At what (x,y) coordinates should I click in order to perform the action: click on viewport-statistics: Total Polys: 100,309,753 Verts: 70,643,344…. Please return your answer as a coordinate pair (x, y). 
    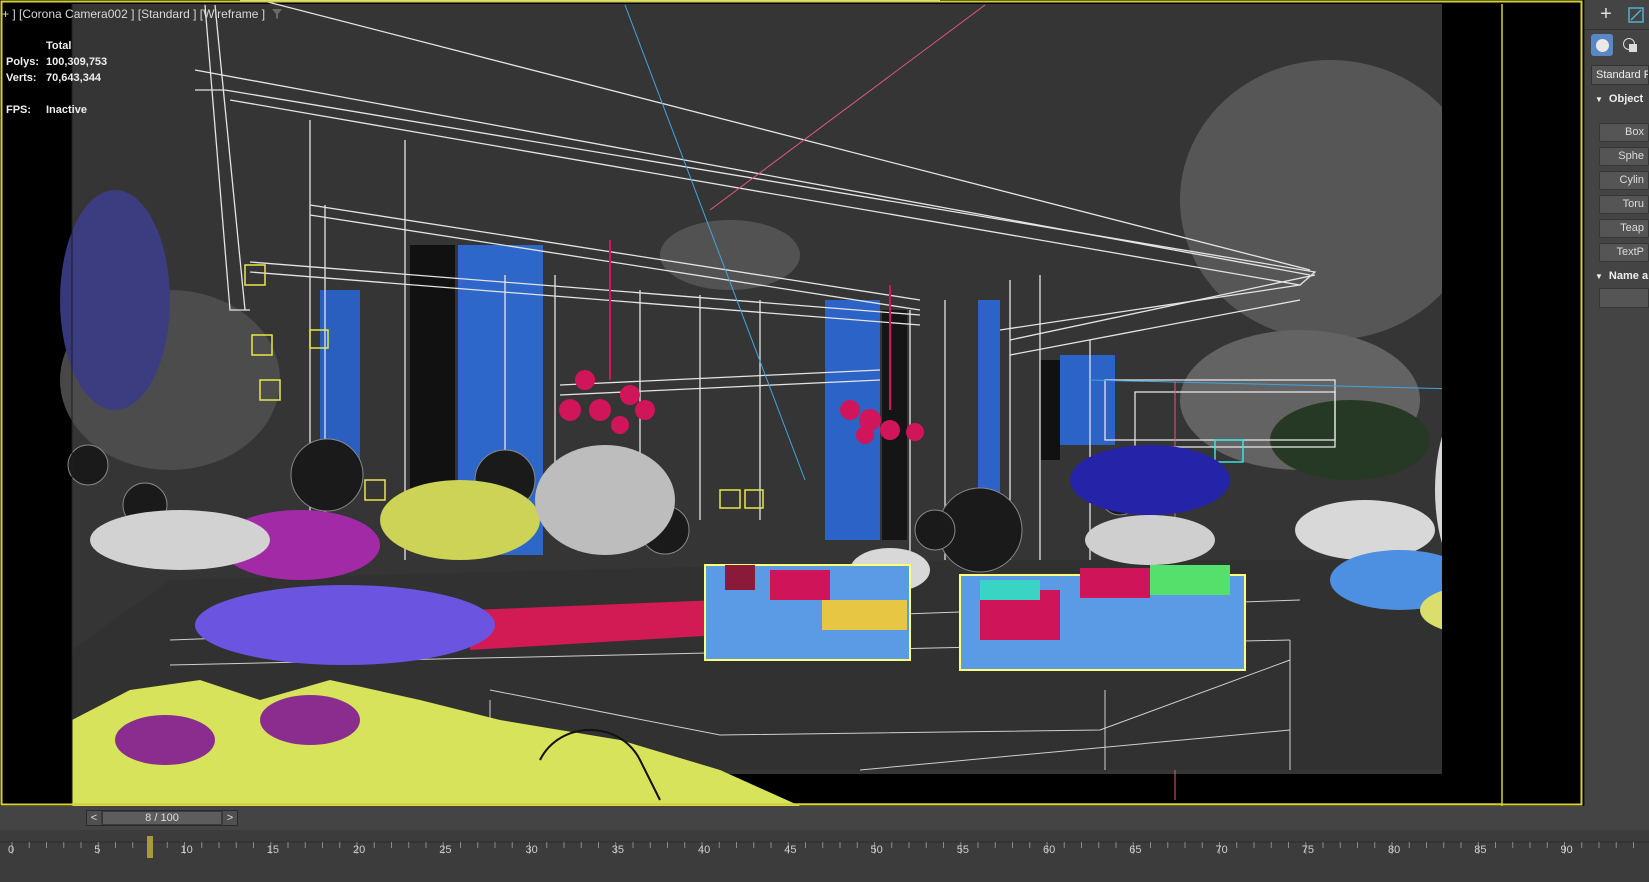
    Looking at the image, I should click on (56, 78).